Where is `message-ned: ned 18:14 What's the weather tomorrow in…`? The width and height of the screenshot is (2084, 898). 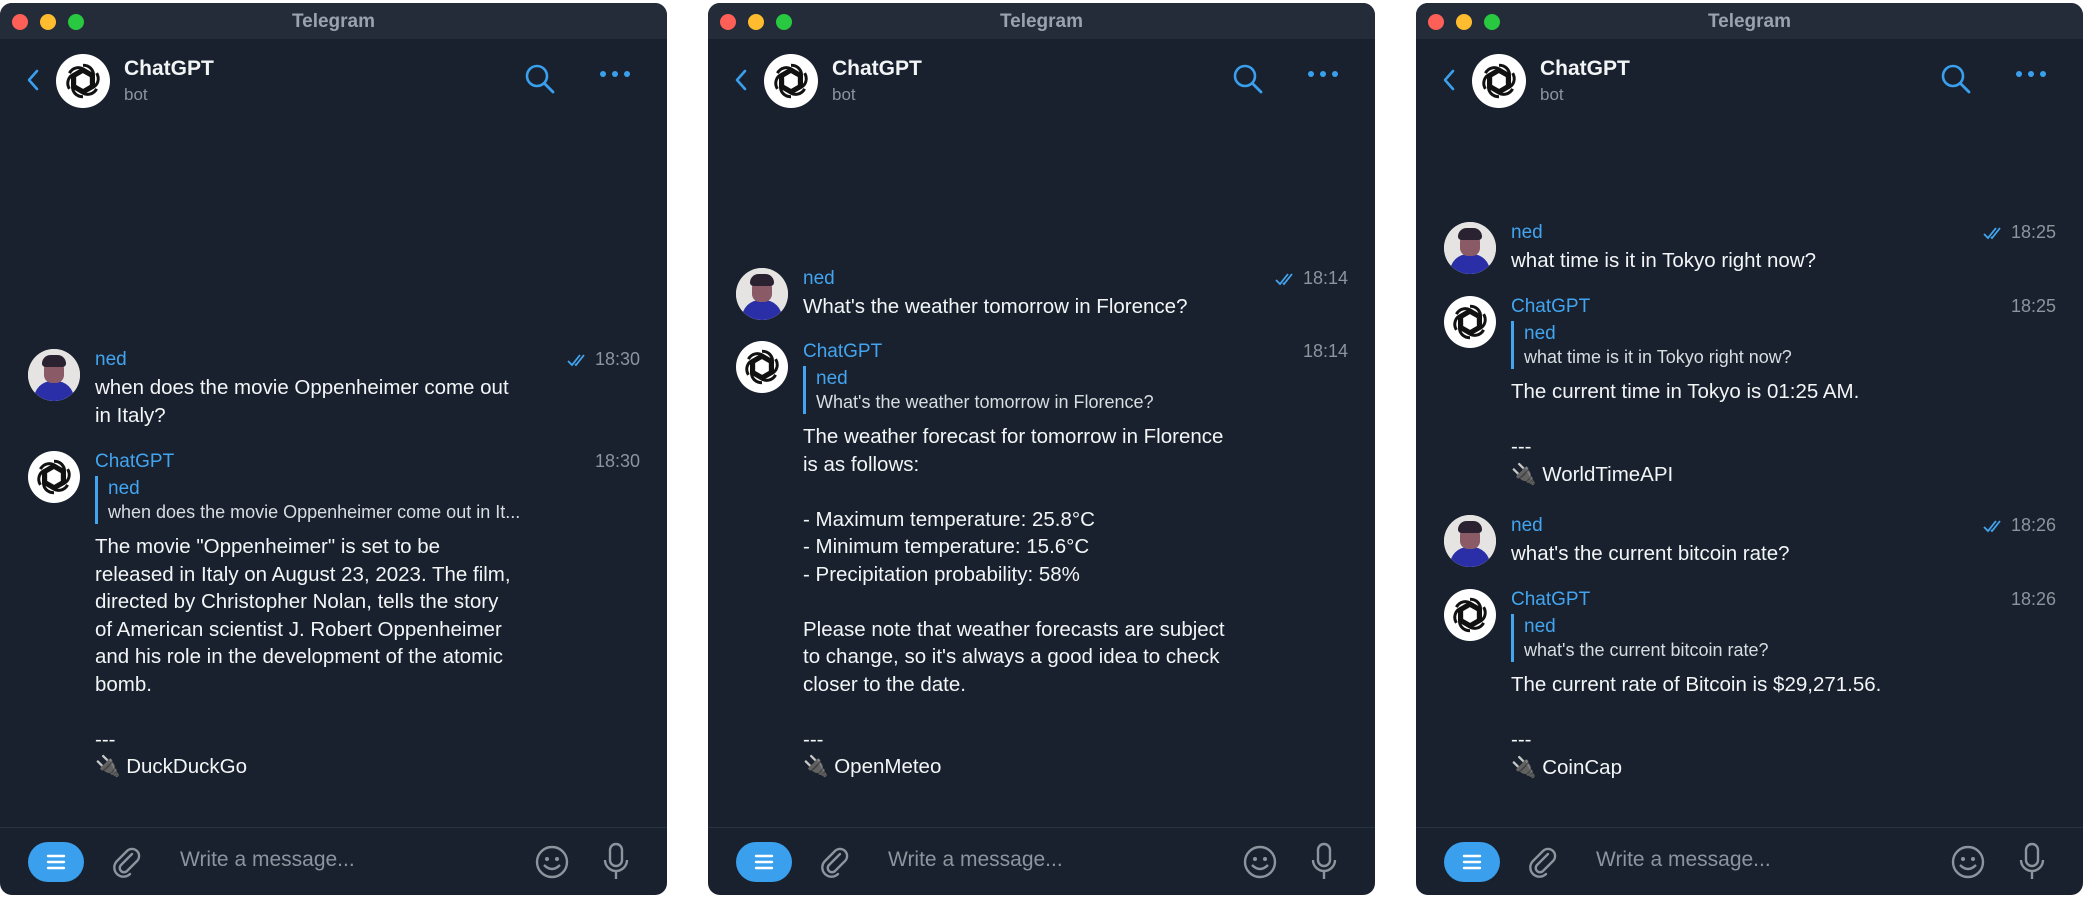
message-ned: ned 18:14 What's the weather tomorrow in… is located at coordinates (1042, 296).